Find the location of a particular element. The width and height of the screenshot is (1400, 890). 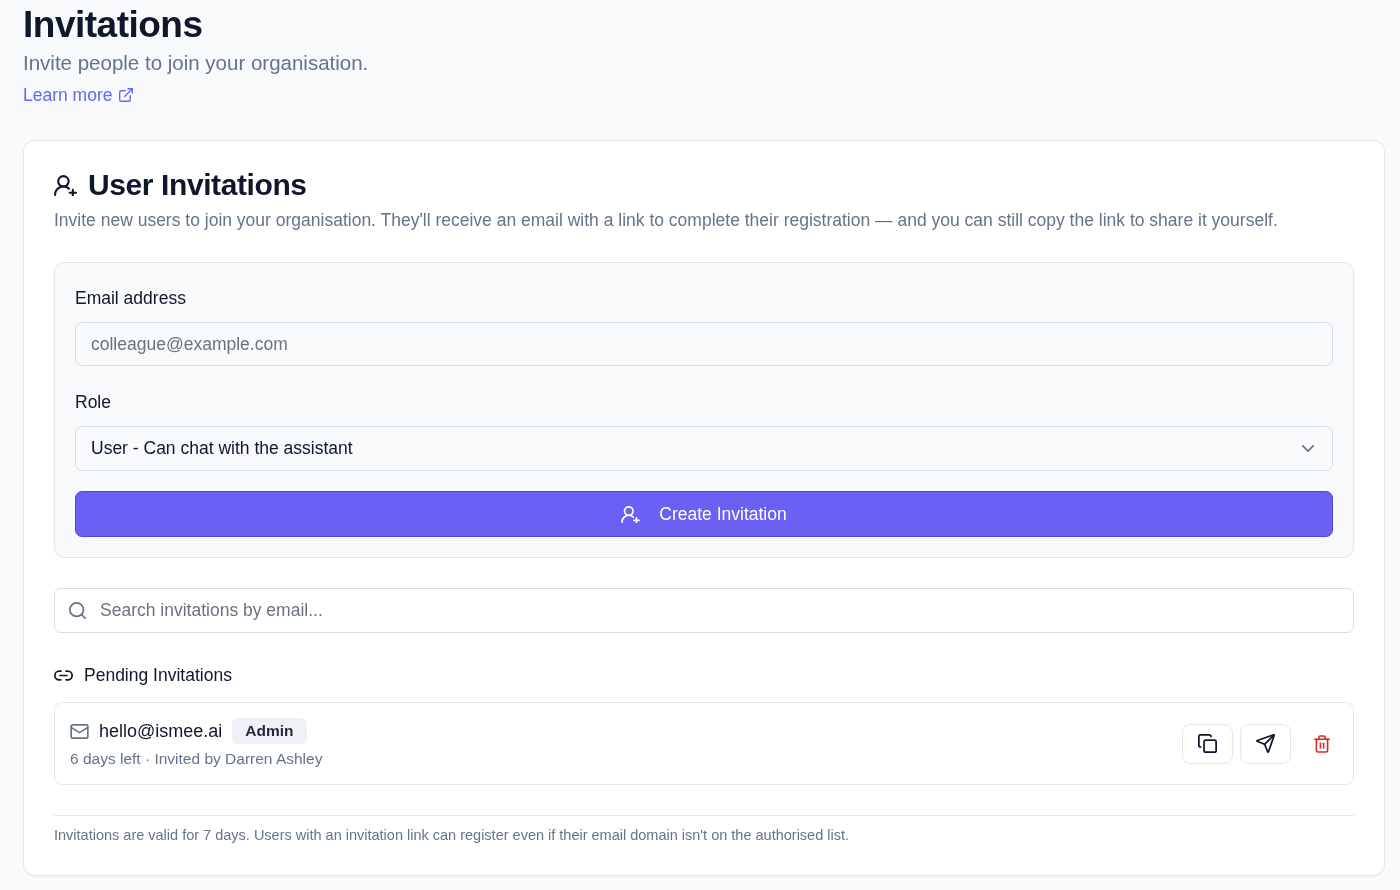

copy-link-button is located at coordinates (1207, 743).